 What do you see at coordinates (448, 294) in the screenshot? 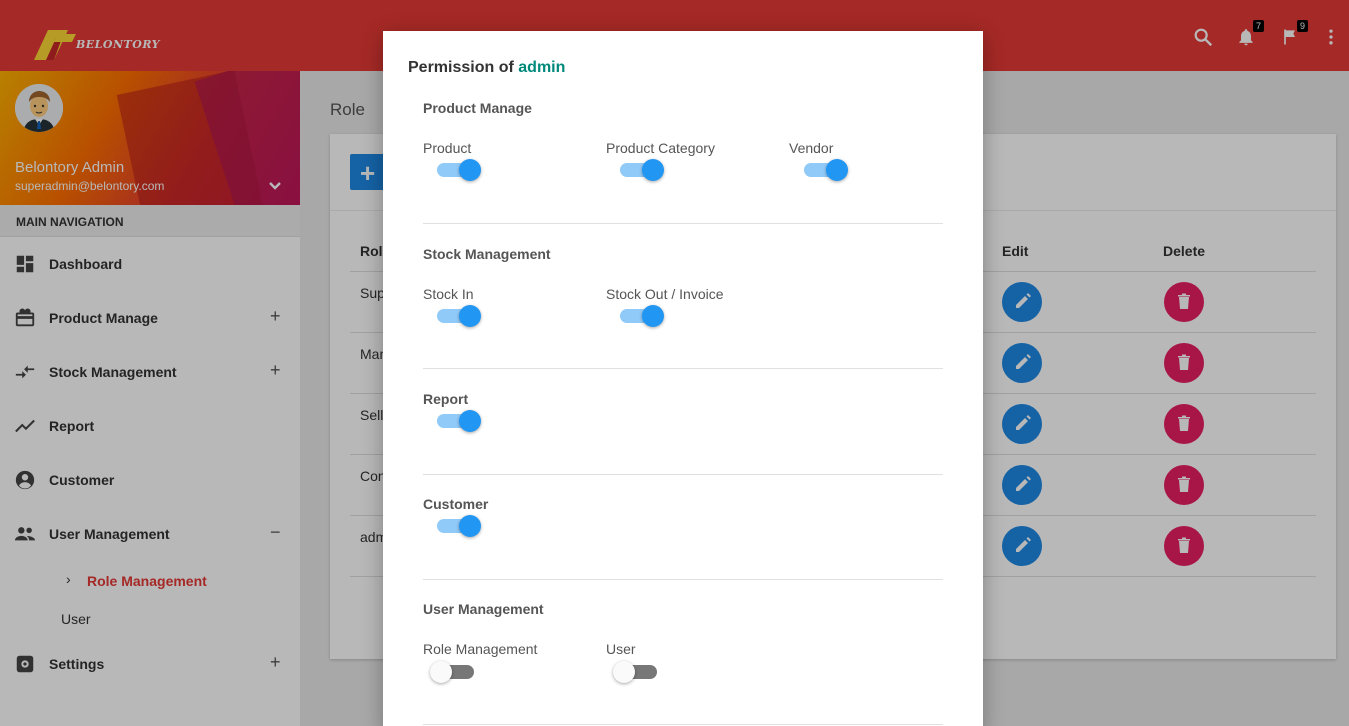
I see `permission-label: Stock In` at bounding box center [448, 294].